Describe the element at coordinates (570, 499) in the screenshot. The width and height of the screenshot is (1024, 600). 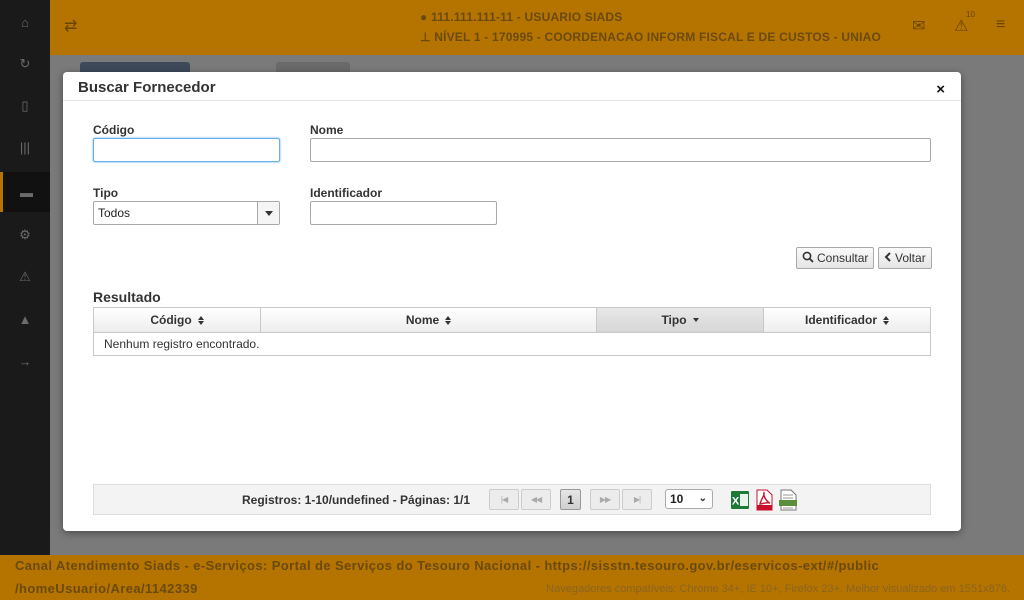
I see `page-button-current: 1` at that location.